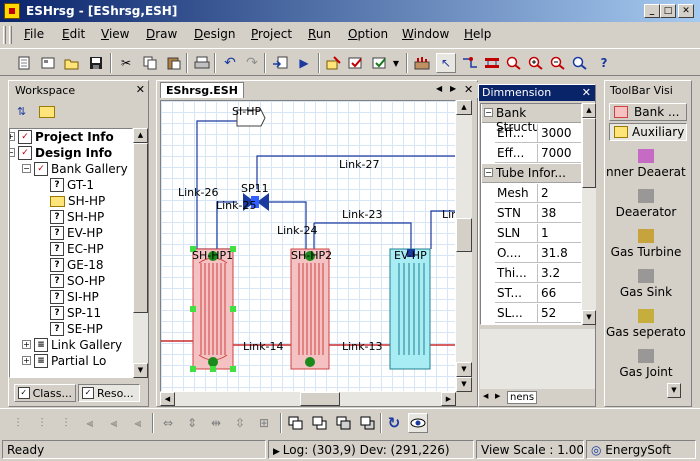 The width and height of the screenshot is (700, 461). What do you see at coordinates (522, 397) in the screenshot?
I see `dimension-tab: nens` at bounding box center [522, 397].